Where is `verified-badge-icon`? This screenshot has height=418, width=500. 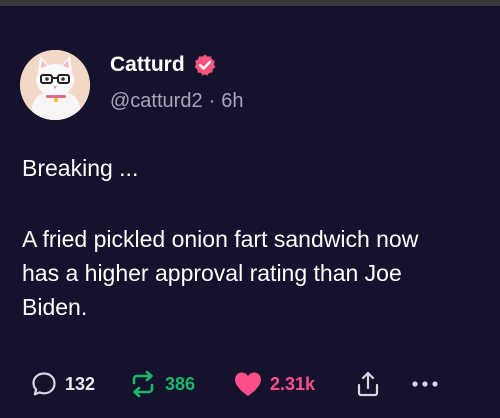
verified-badge-icon is located at coordinates (205, 65).